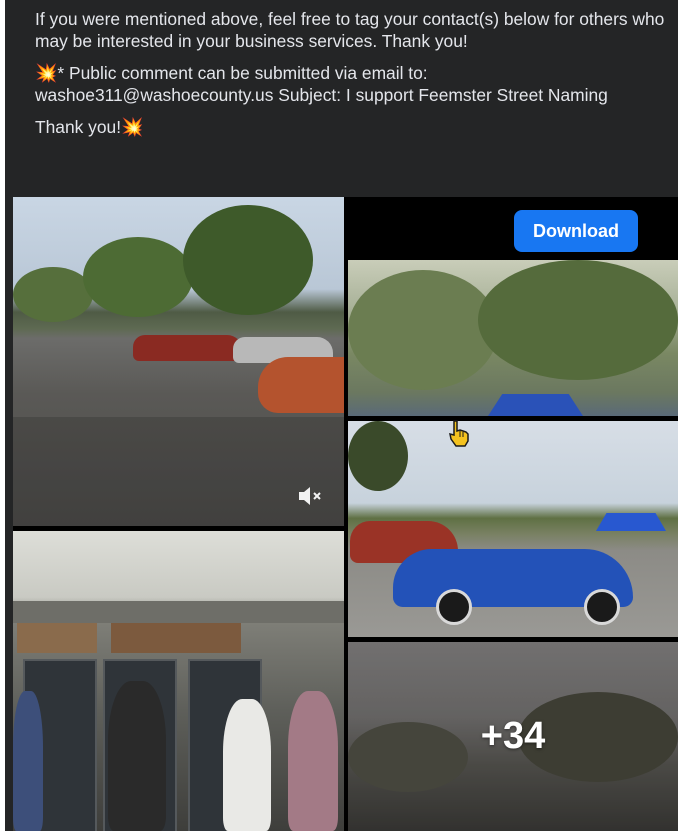 This screenshot has height=831, width=678. What do you see at coordinates (513, 529) in the screenshot?
I see `photo-blue-car` at bounding box center [513, 529].